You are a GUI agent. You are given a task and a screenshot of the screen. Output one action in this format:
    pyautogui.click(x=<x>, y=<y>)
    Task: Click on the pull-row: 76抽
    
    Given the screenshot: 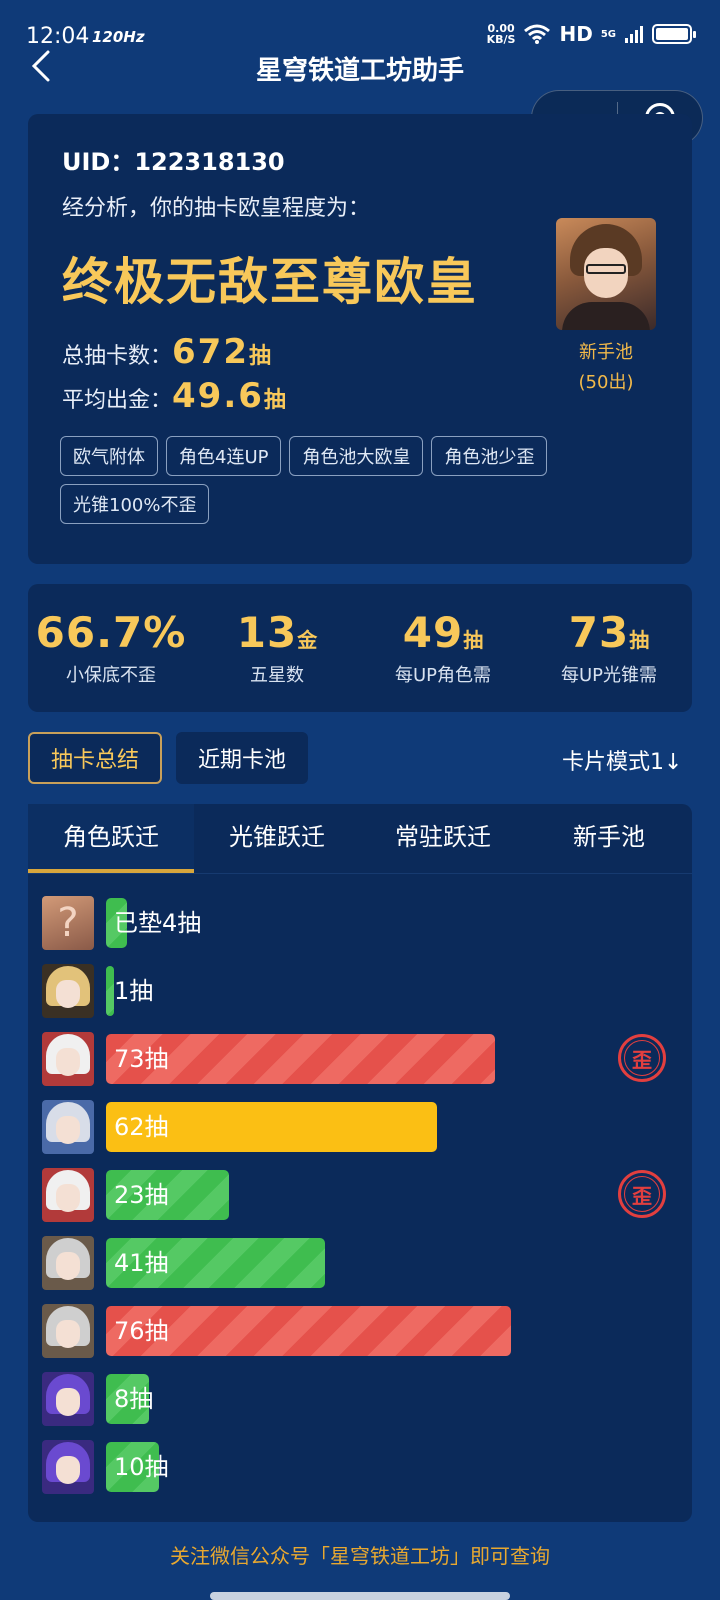 What is the action you would take?
    pyautogui.click(x=360, y=1338)
    